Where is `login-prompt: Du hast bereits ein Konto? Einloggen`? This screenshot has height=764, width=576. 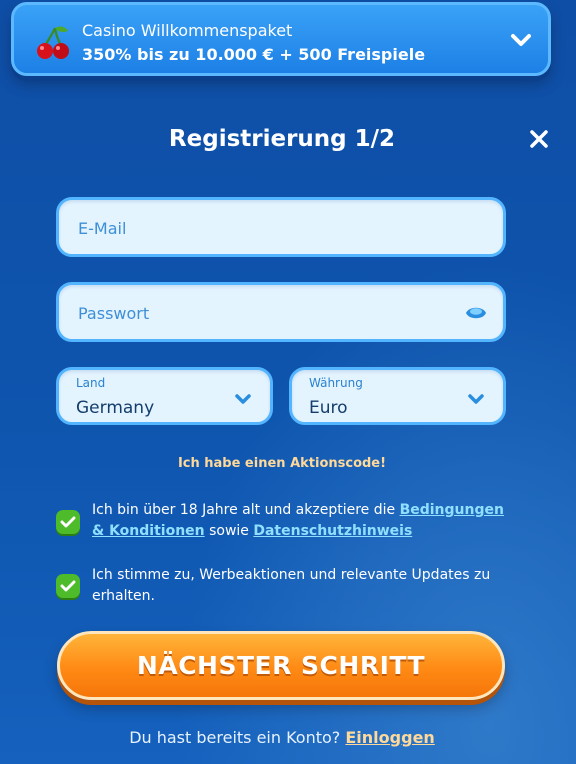 login-prompt: Du hast bereits ein Konto? Einloggen is located at coordinates (282, 737).